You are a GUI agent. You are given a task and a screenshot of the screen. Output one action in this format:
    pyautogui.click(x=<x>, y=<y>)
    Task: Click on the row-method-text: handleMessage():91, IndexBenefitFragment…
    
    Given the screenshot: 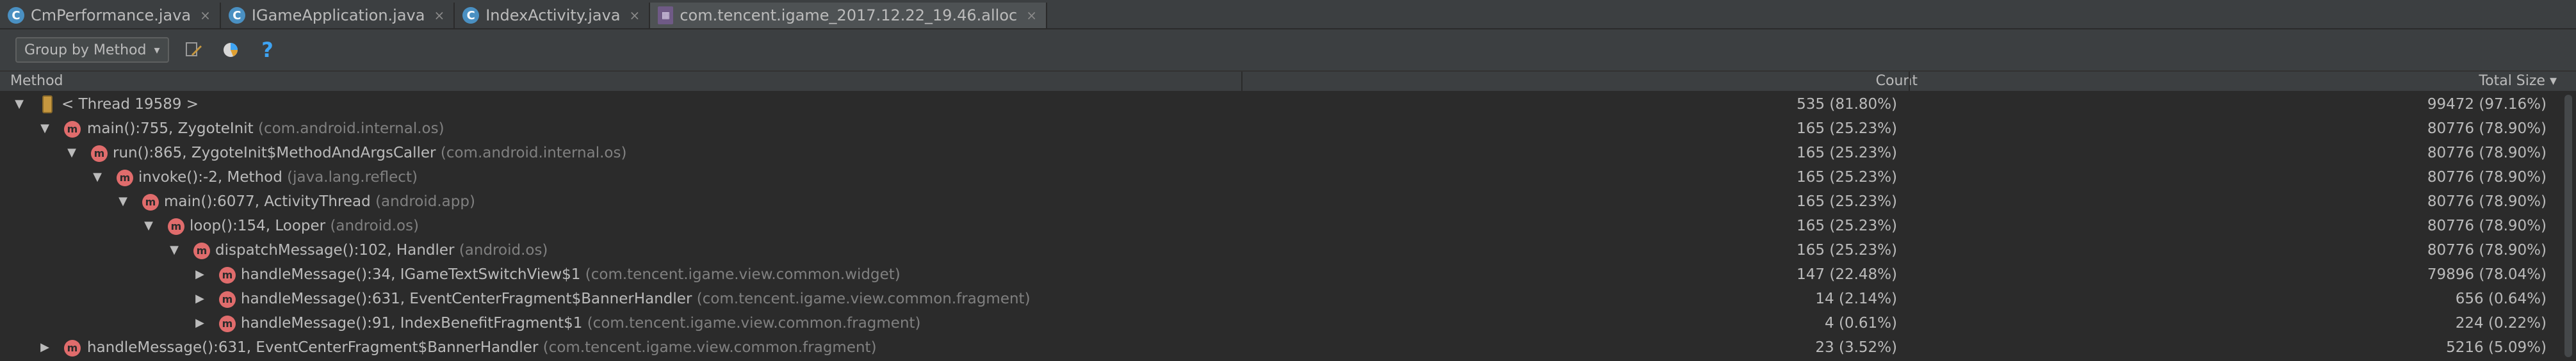 What is the action you would take?
    pyautogui.click(x=581, y=323)
    